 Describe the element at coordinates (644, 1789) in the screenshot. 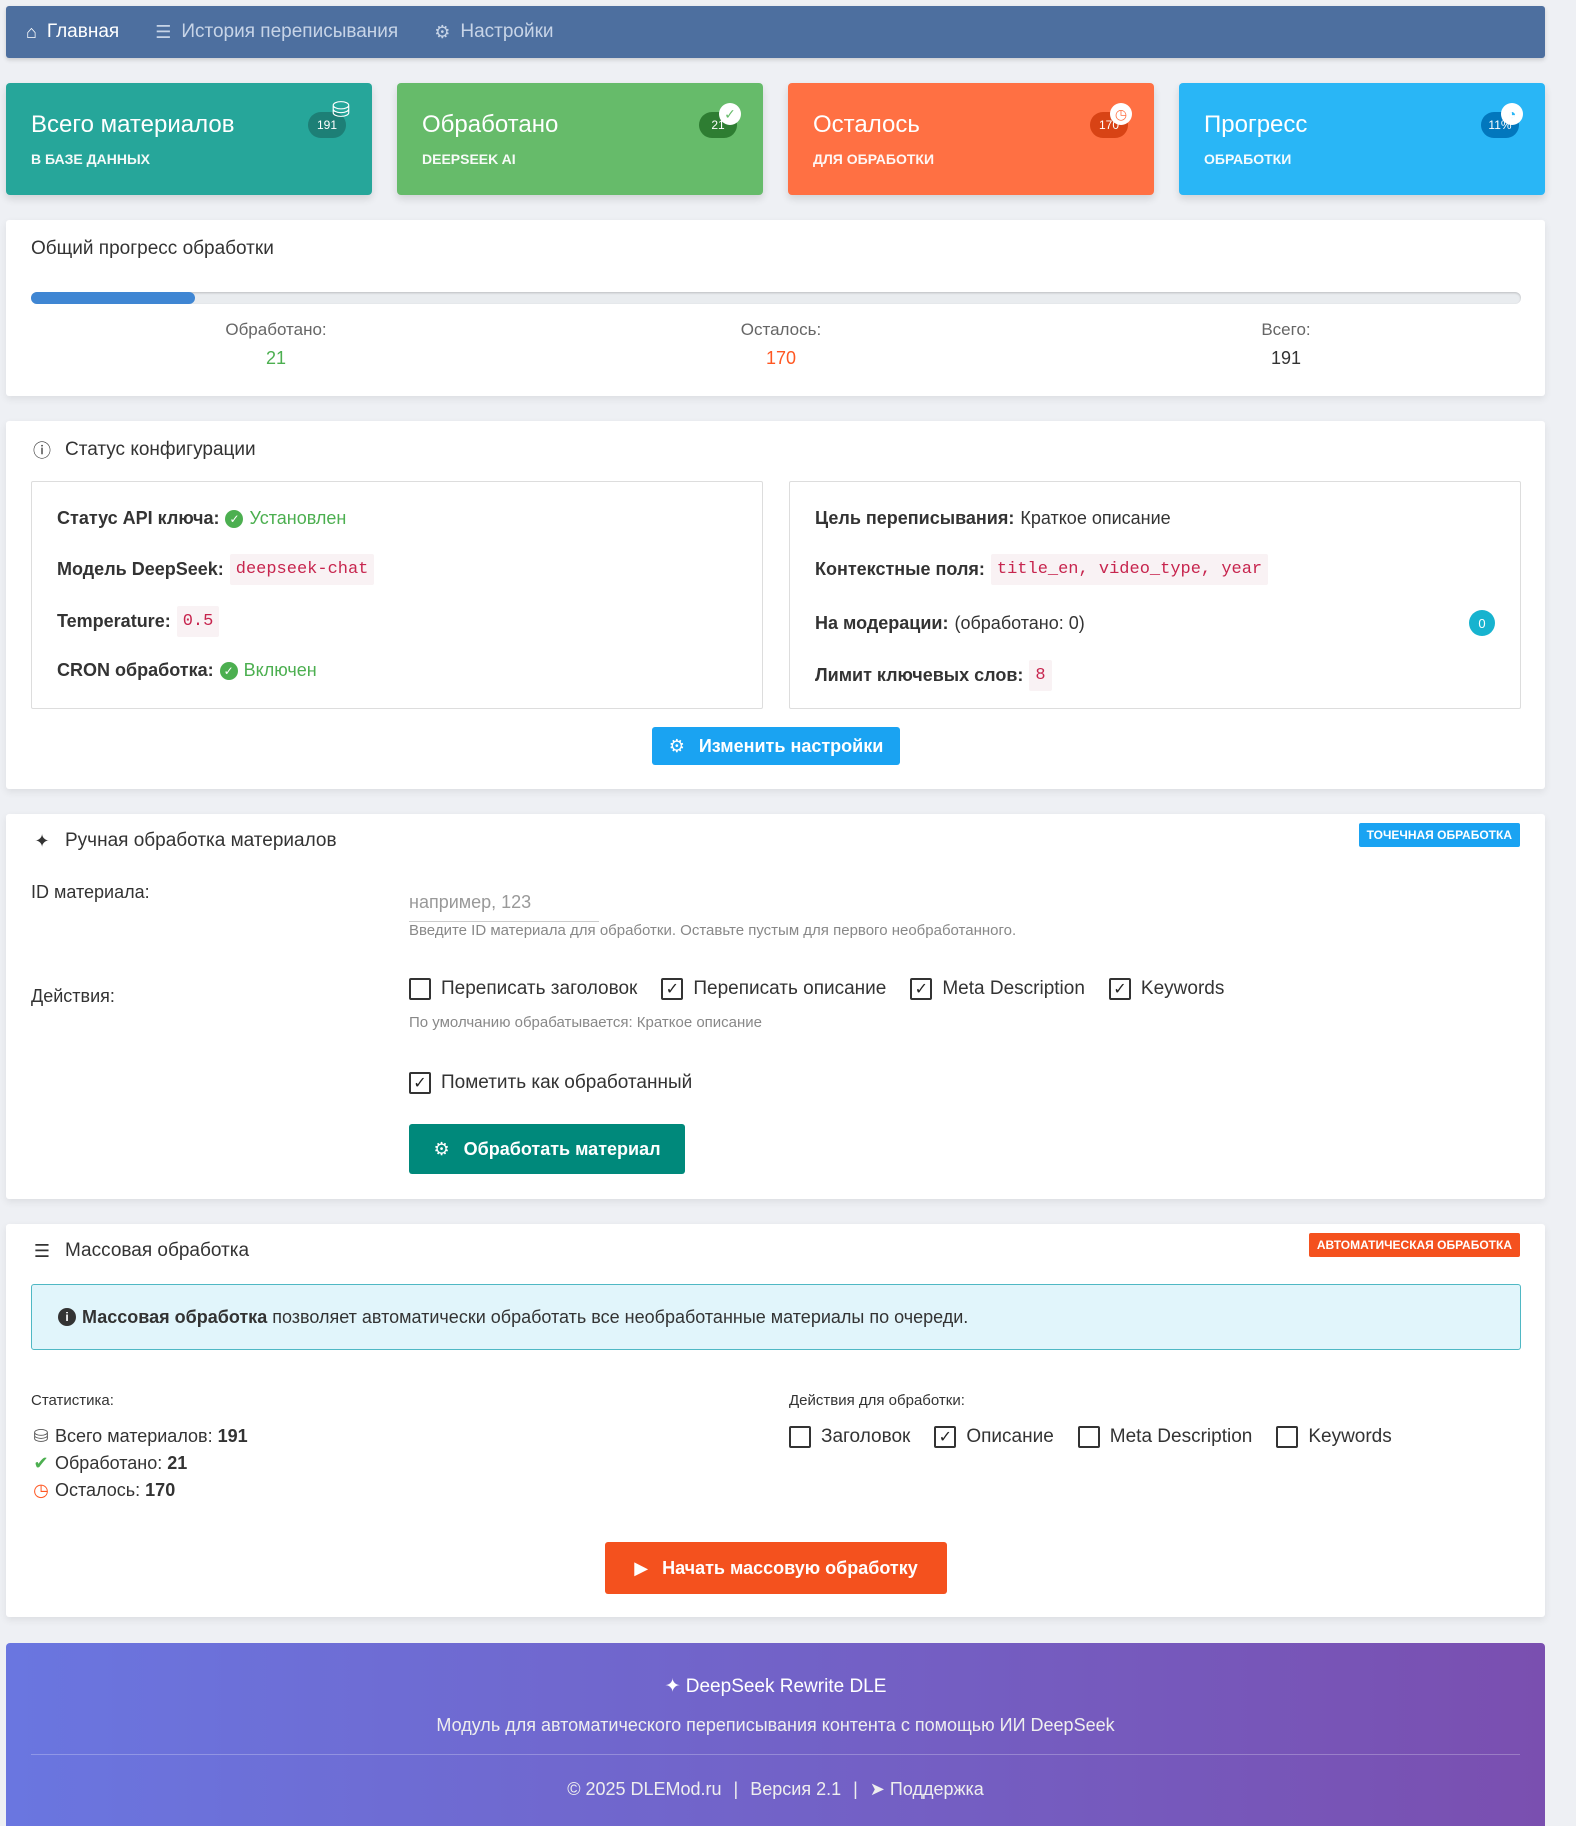

I see `footer-copyright: © 2025 DLEMod.ru` at that location.